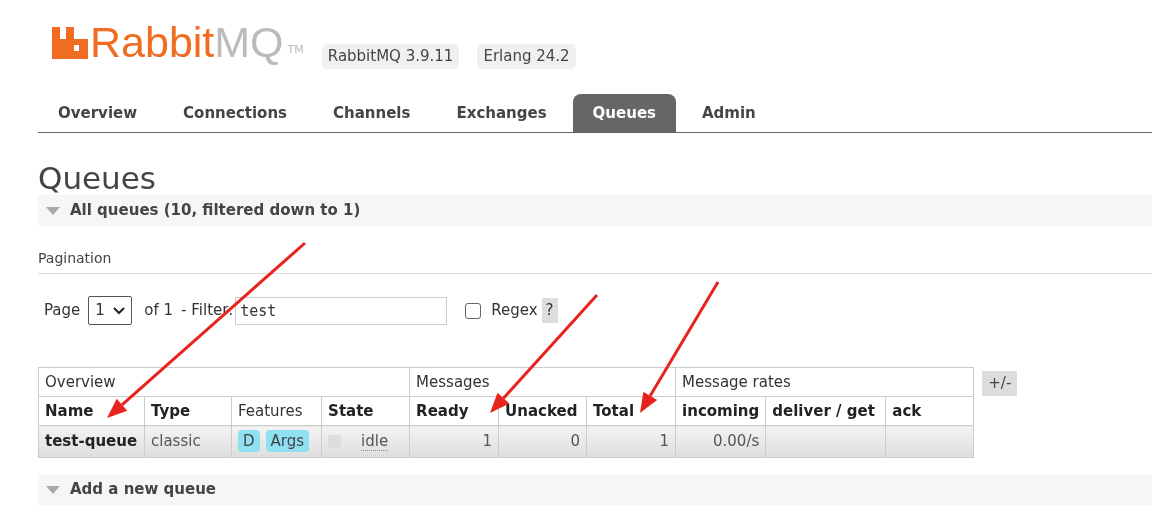 This screenshot has height=517, width=1152. Describe the element at coordinates (341, 310) in the screenshot. I see `filter-field: test` at that location.